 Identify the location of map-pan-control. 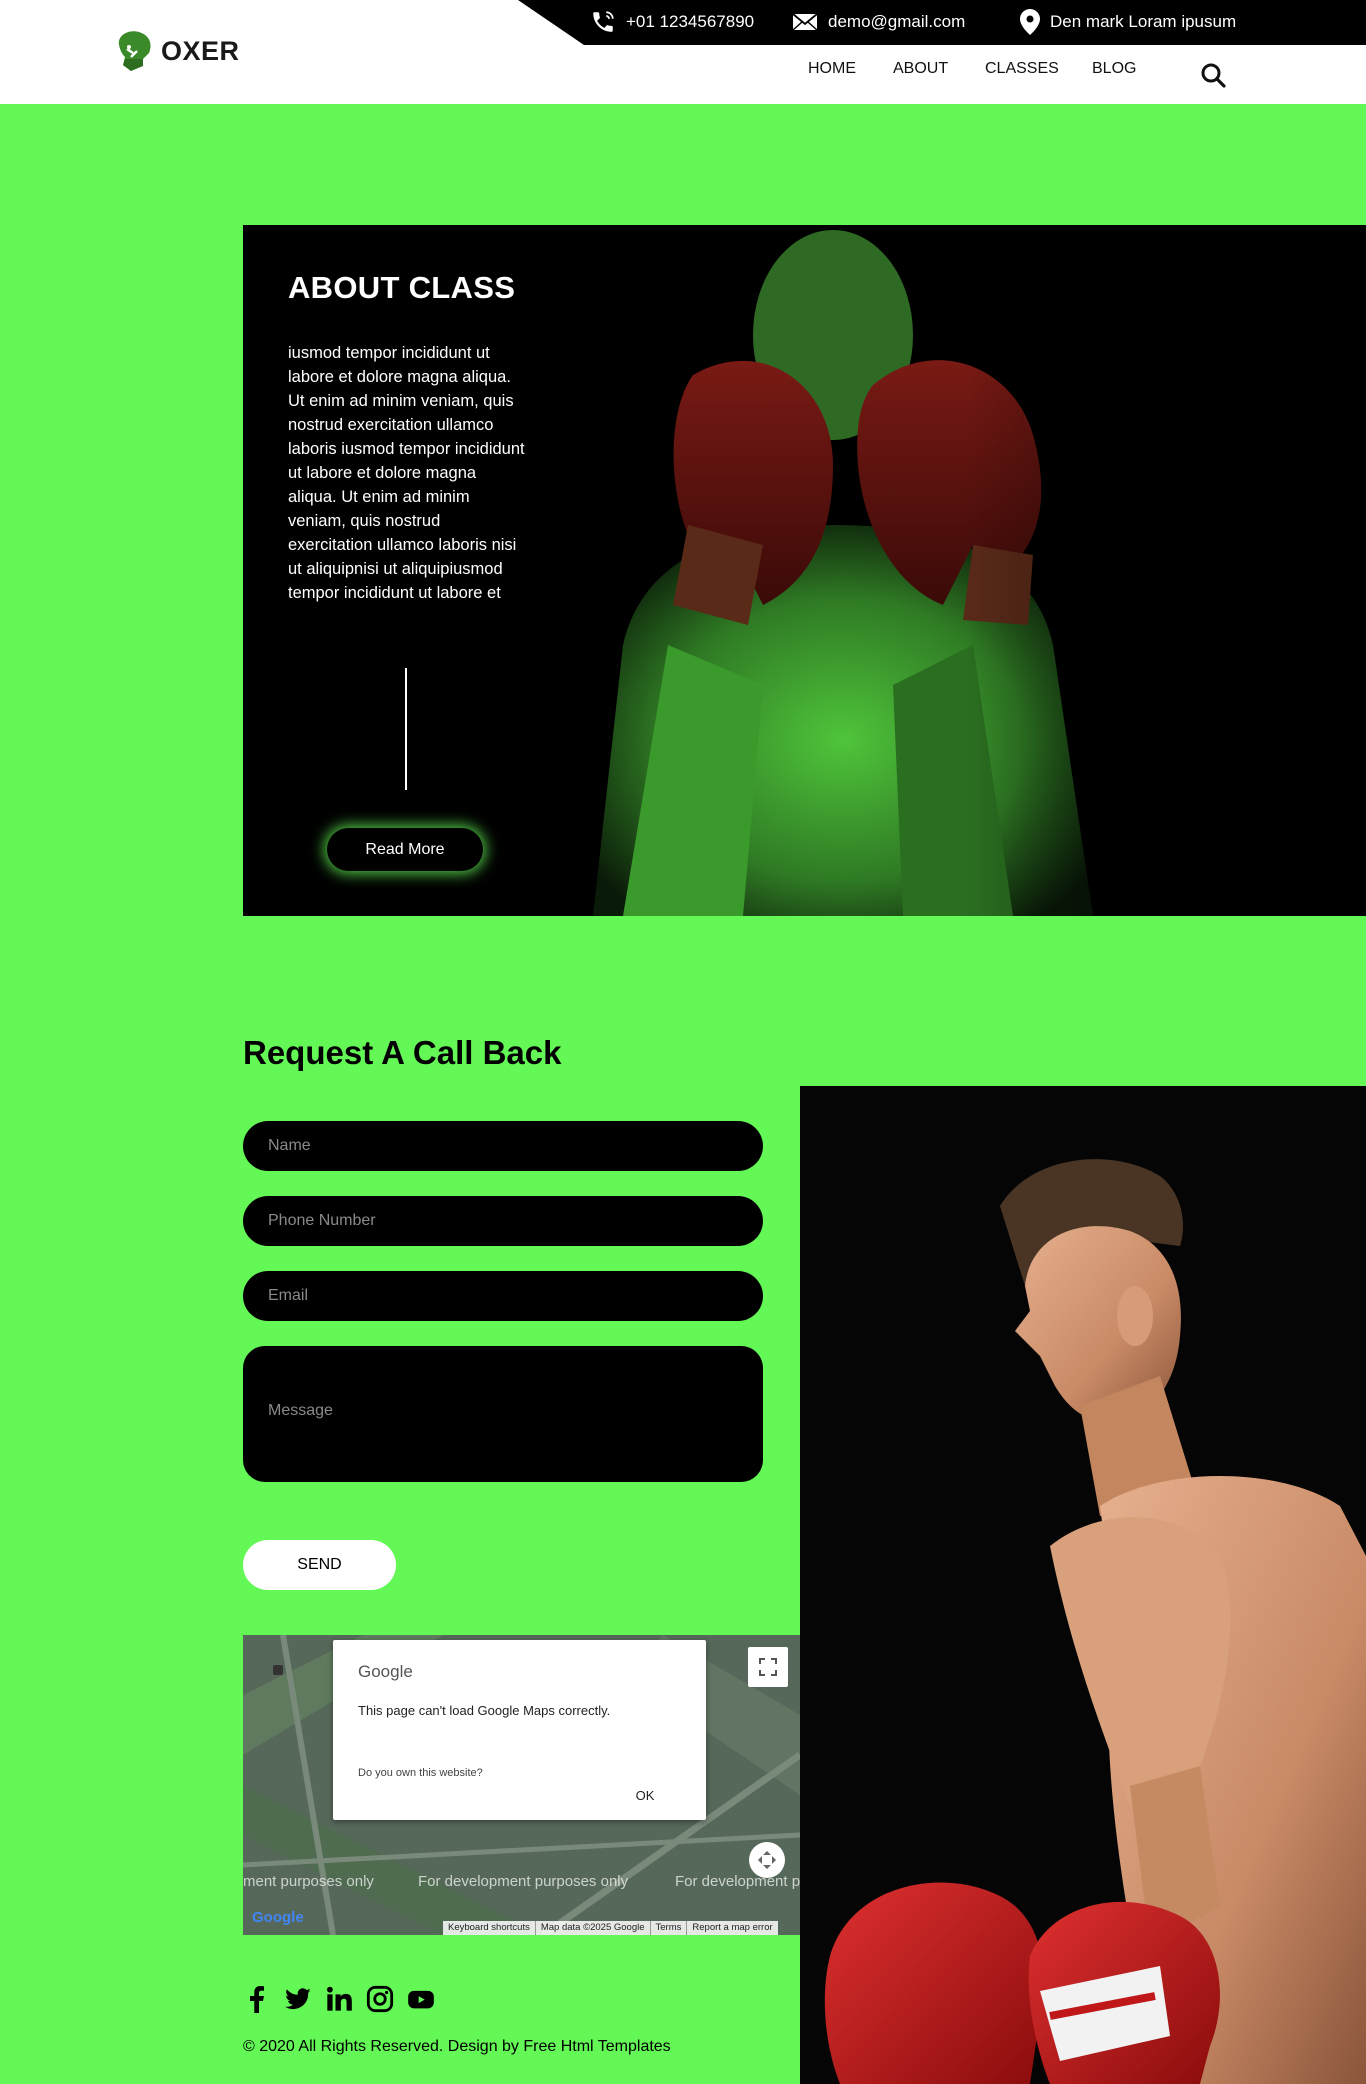
(767, 1860).